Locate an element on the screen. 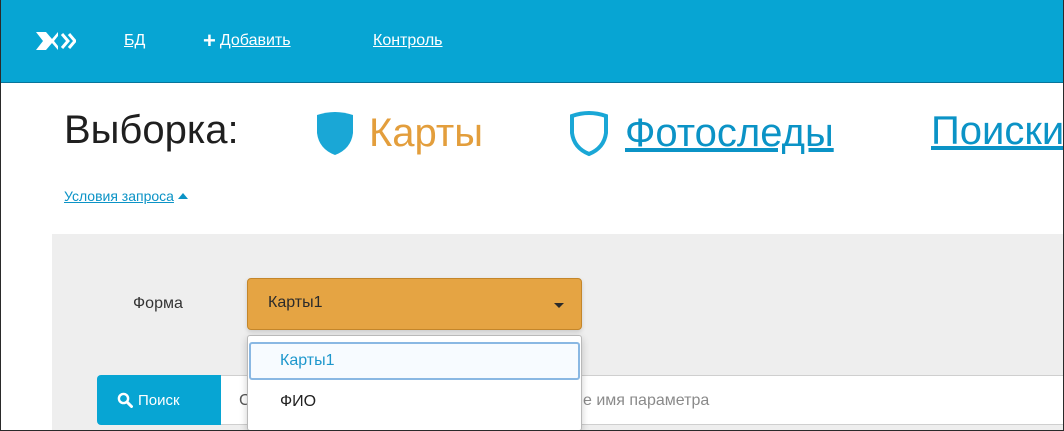 This screenshot has width=1064, height=431. selection-cards-label: Карты is located at coordinates (426, 132).